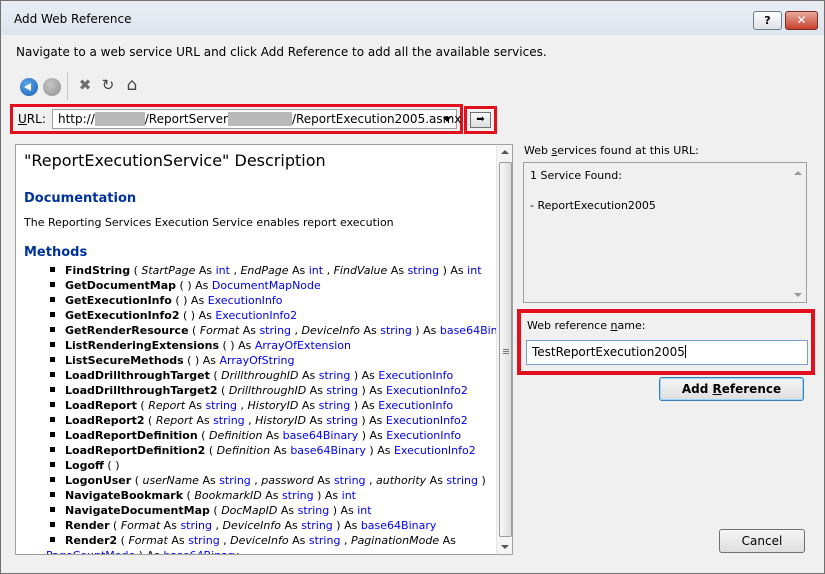  I want to click on method-name: FindString, so click(97, 270).